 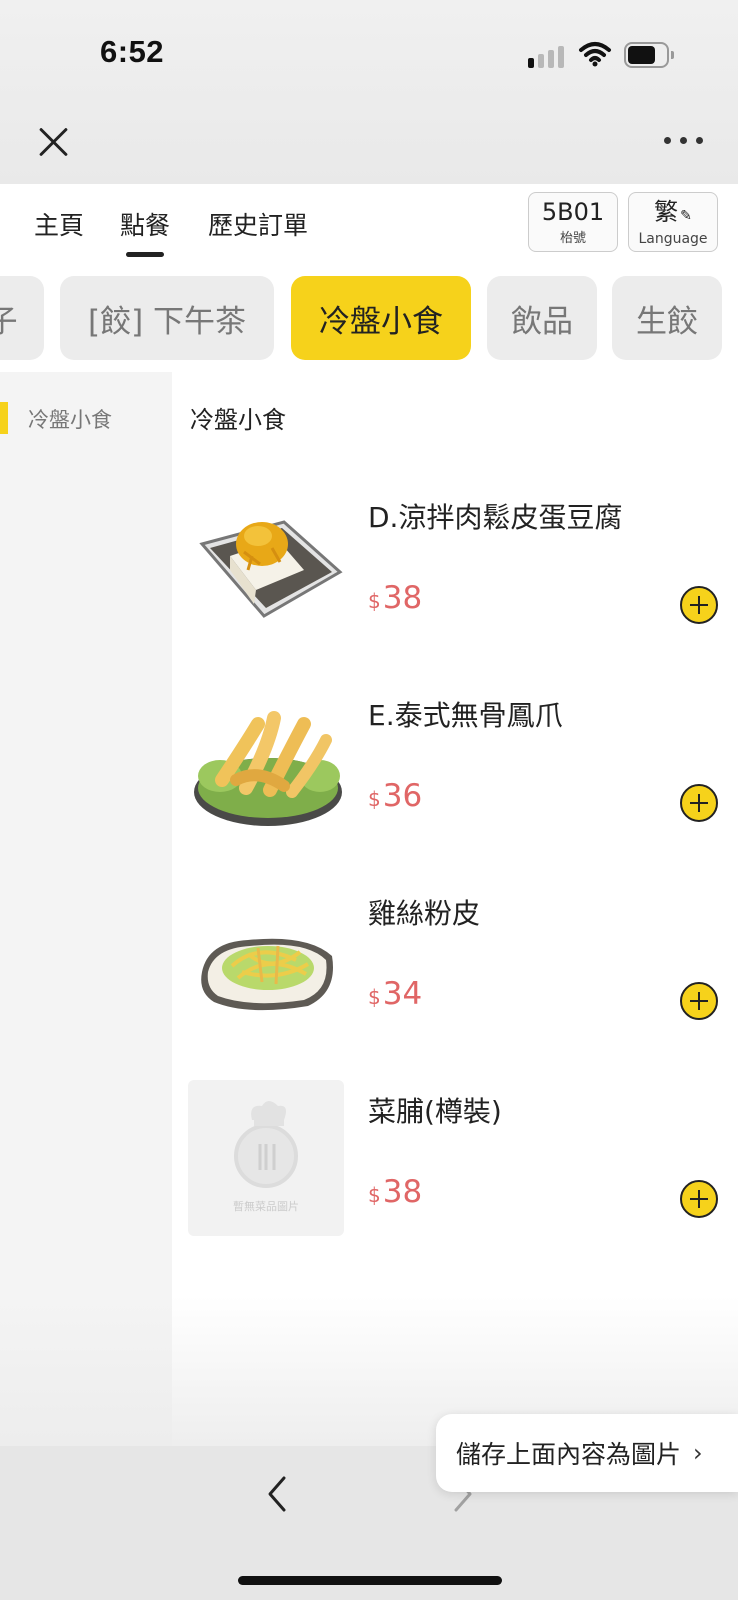 What do you see at coordinates (569, 1454) in the screenshot?
I see `save-as-image-label: 儲存上面內容為圖片` at bounding box center [569, 1454].